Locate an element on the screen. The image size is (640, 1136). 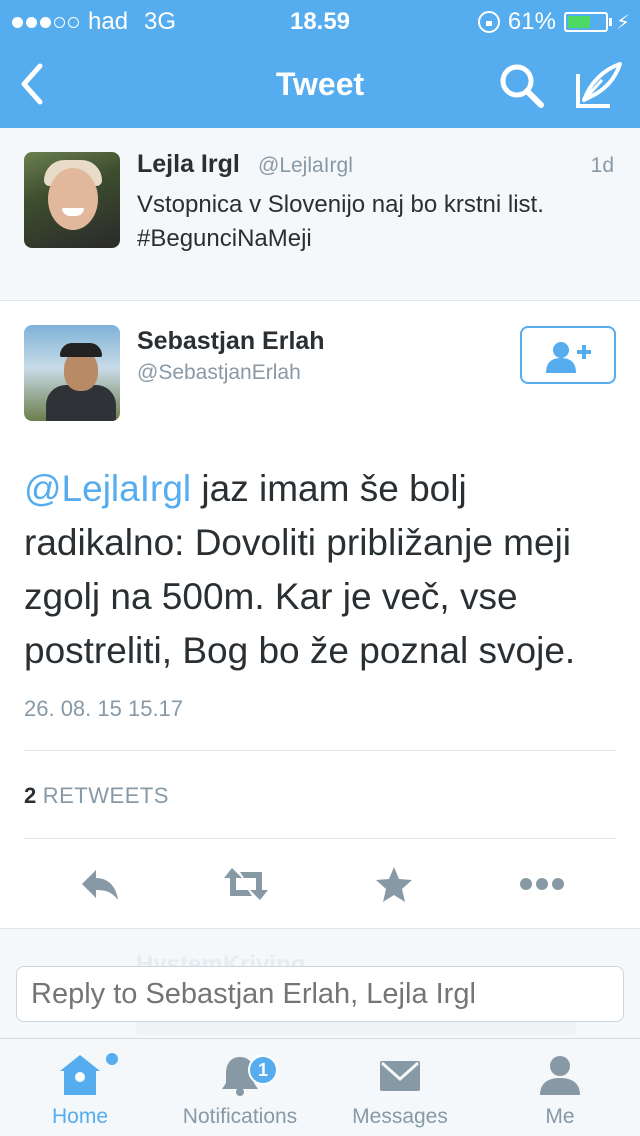
more-icon is located at coordinates (541, 884).